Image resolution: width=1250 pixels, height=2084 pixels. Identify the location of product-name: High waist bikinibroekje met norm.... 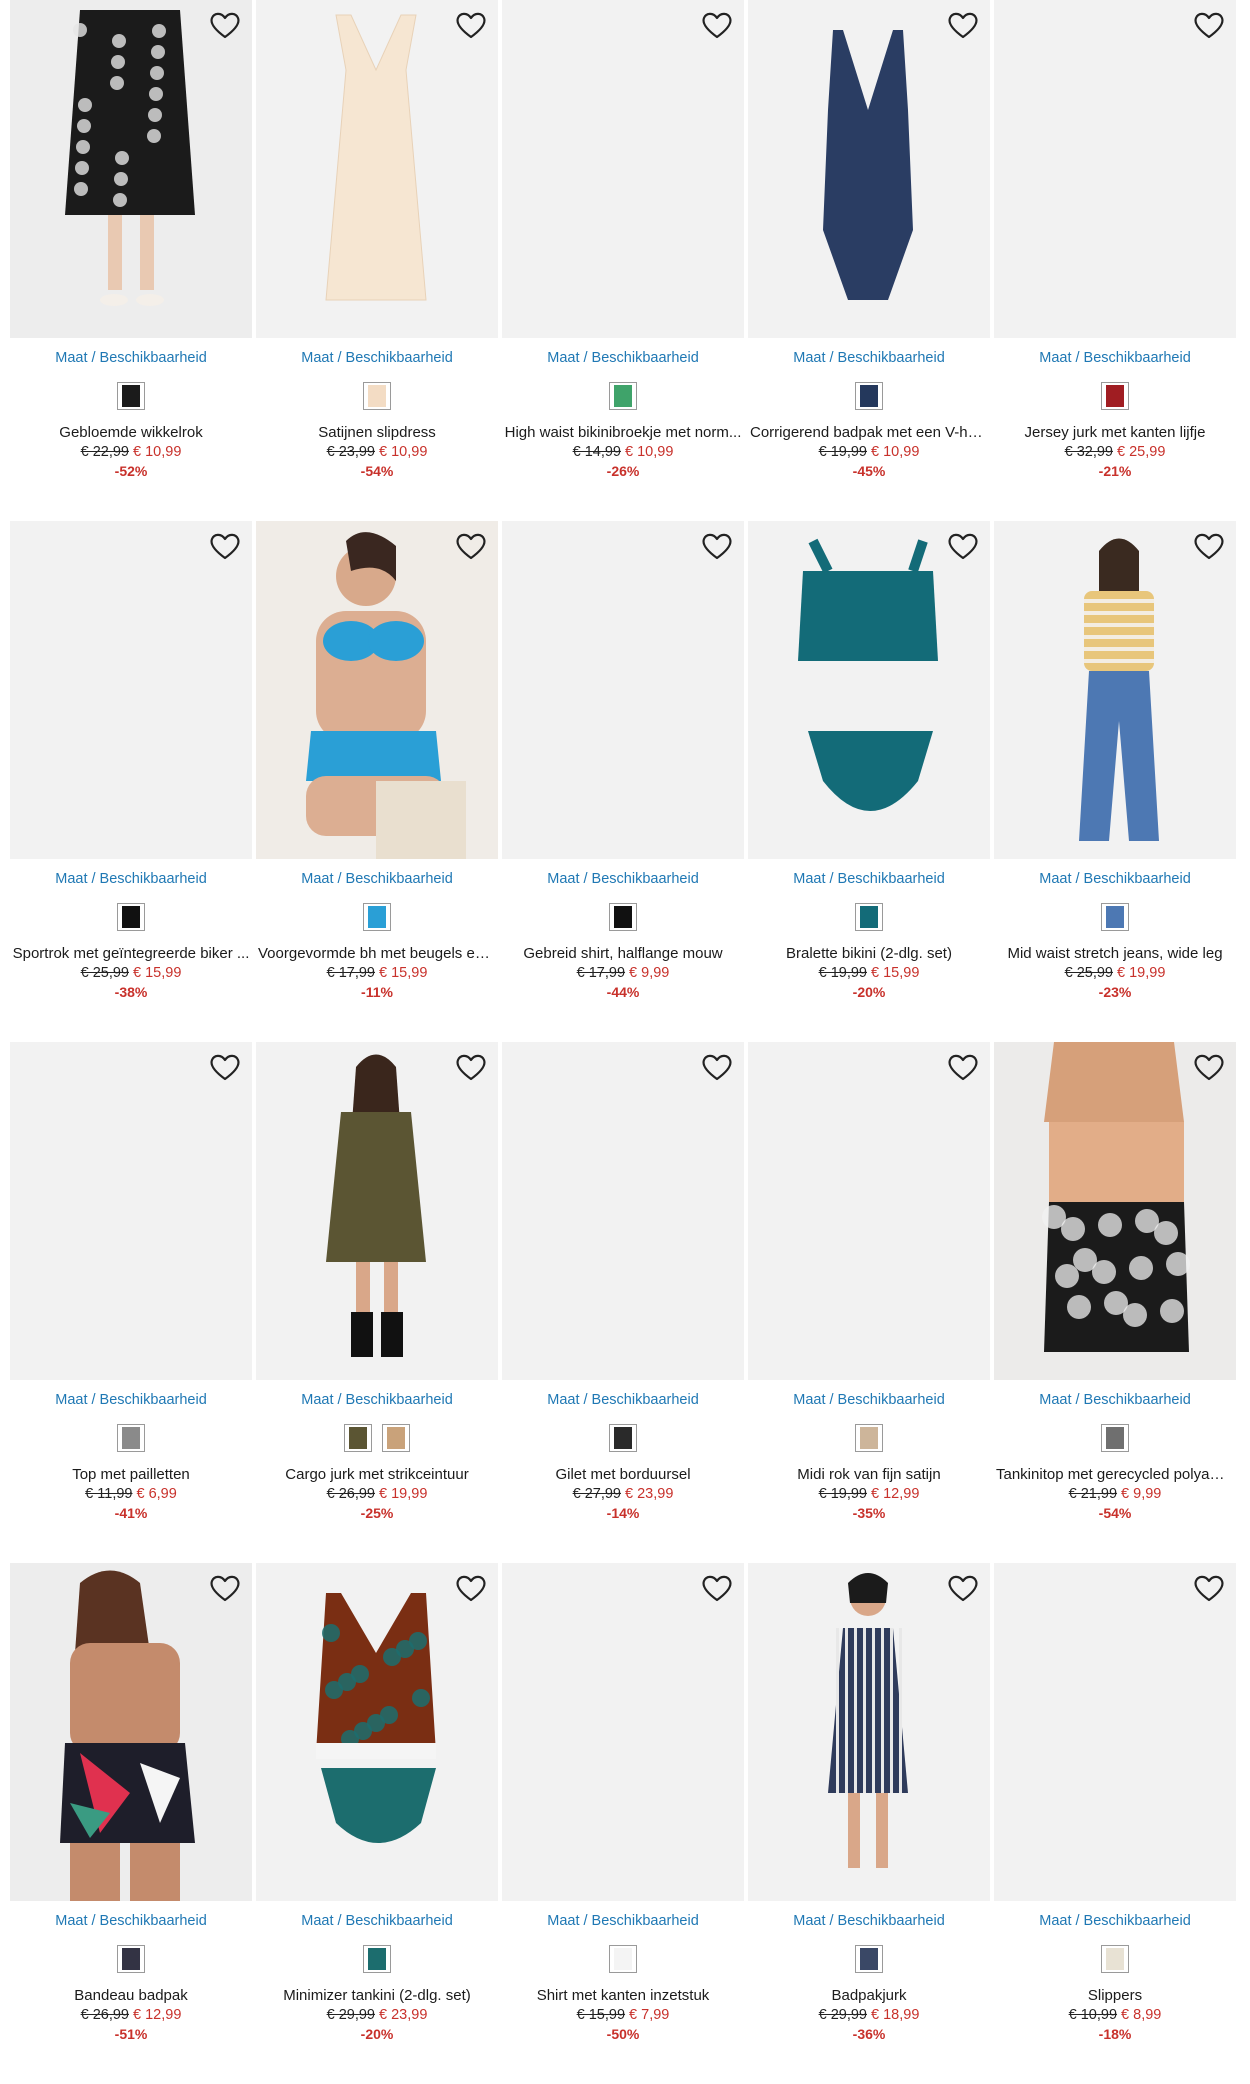
(623, 432).